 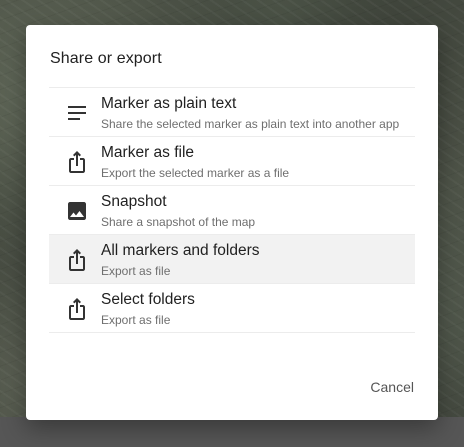 I want to click on option-label: All markers and folders, so click(x=180, y=250).